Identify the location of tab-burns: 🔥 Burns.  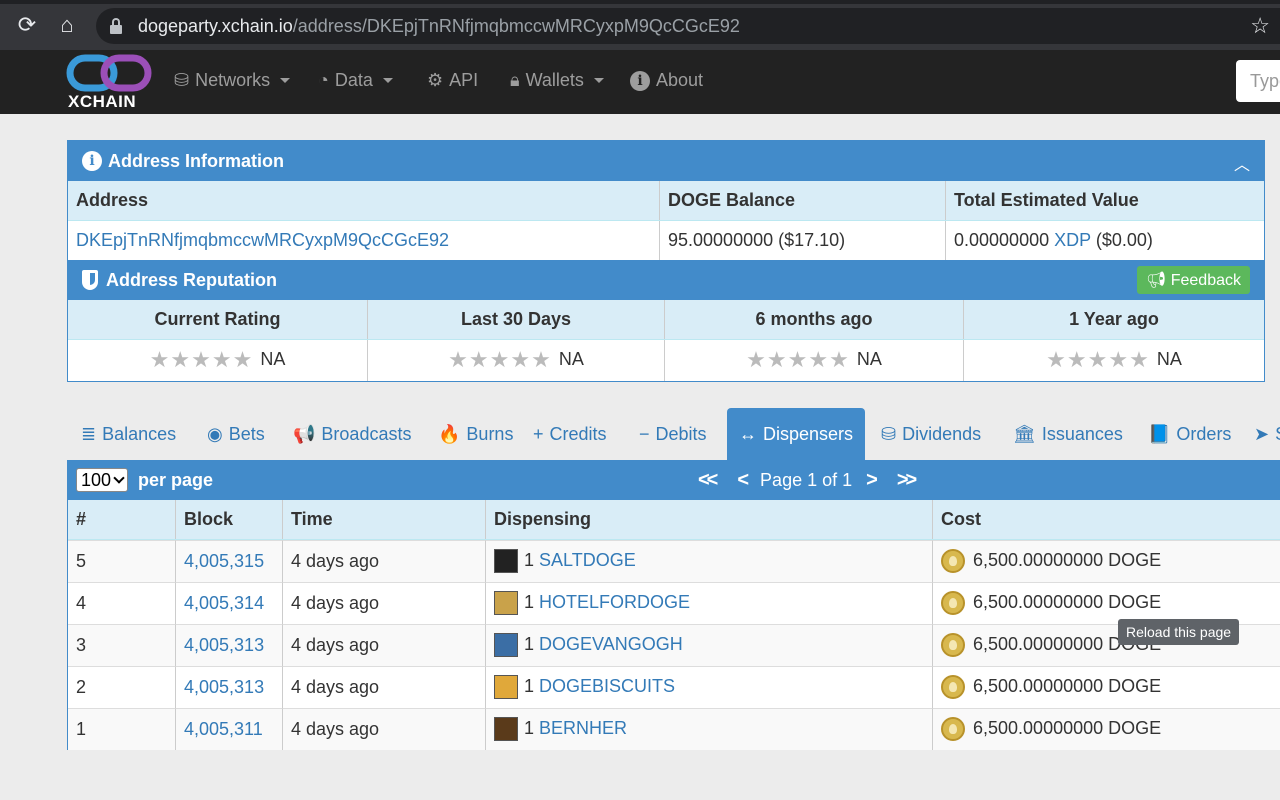
(475, 434).